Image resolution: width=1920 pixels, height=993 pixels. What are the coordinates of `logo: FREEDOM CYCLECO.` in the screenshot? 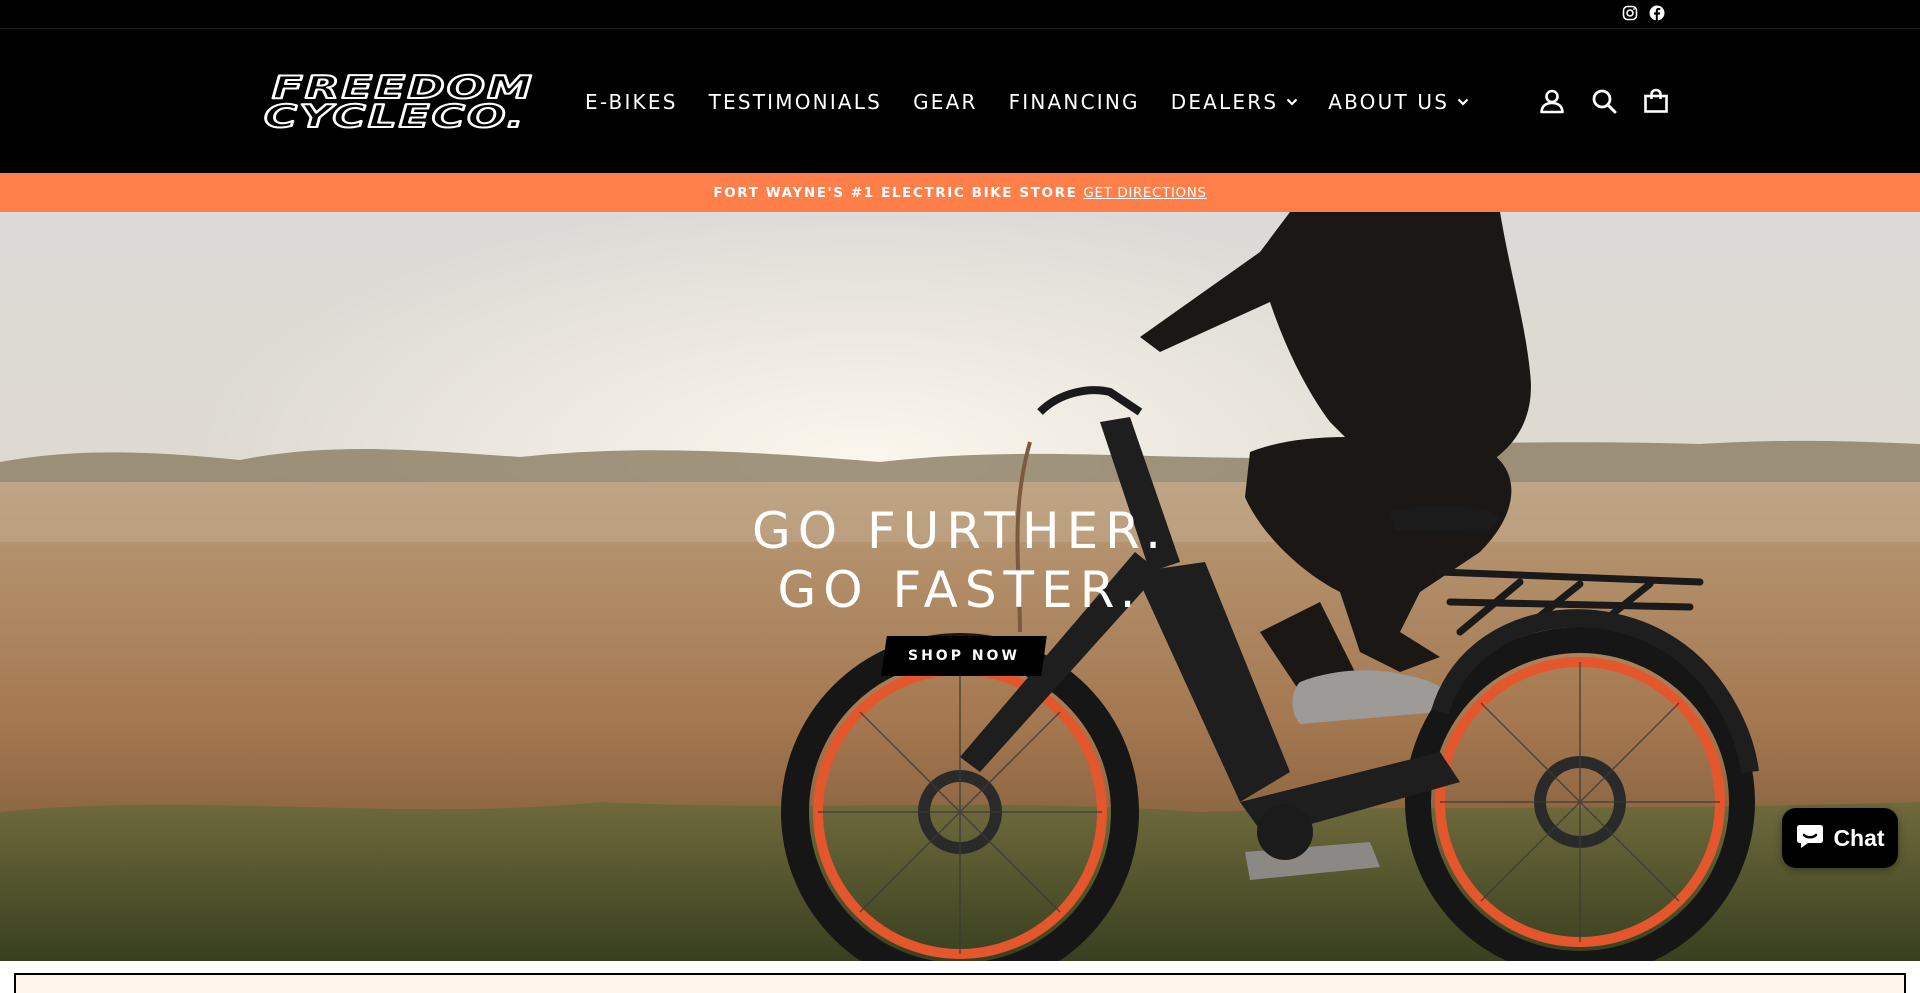 It's located at (400, 101).